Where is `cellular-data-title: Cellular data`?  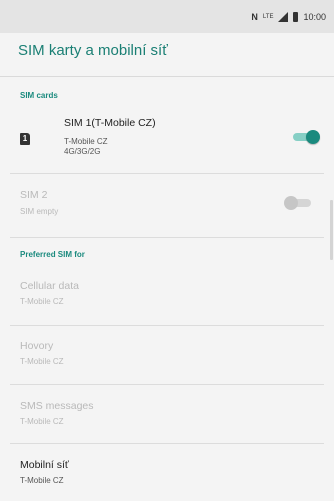
cellular-data-title: Cellular data is located at coordinates (49, 286).